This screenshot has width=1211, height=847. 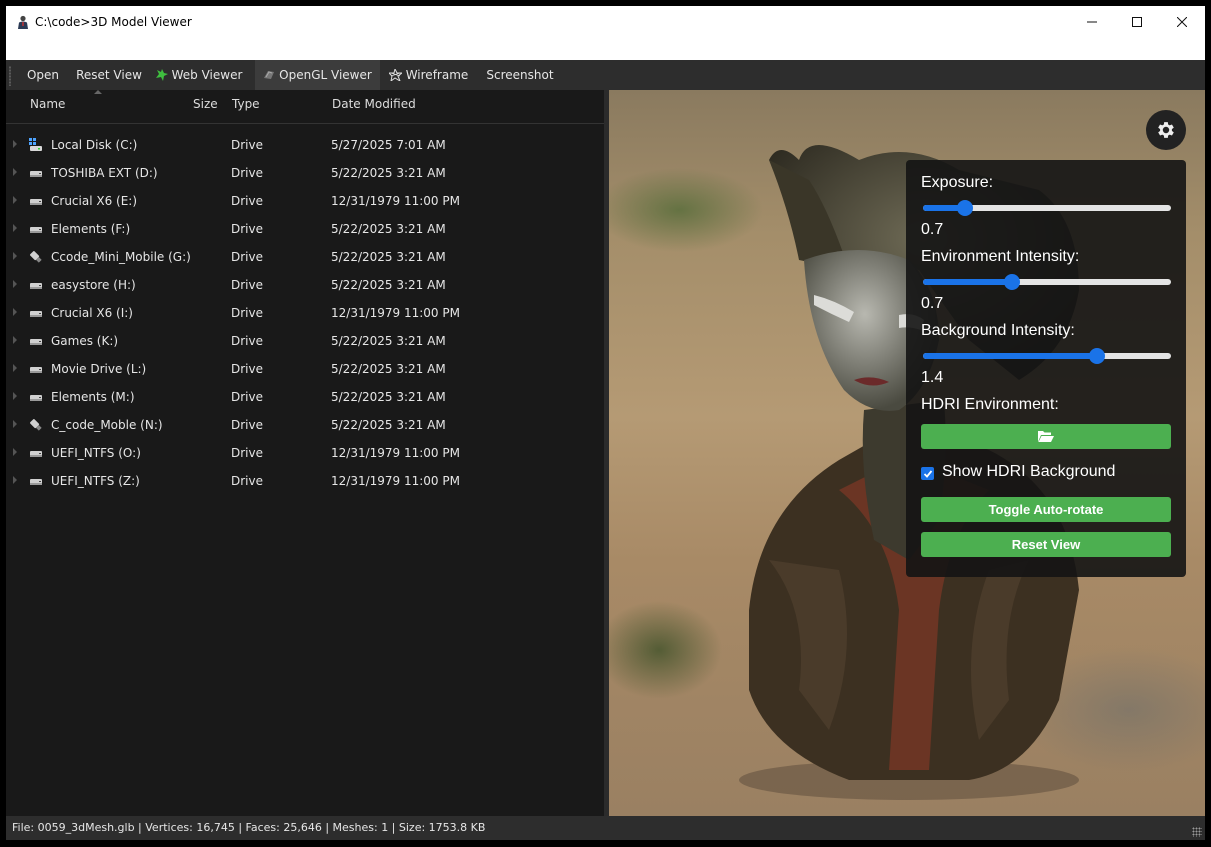 I want to click on system-drive-icon, so click(x=36, y=145).